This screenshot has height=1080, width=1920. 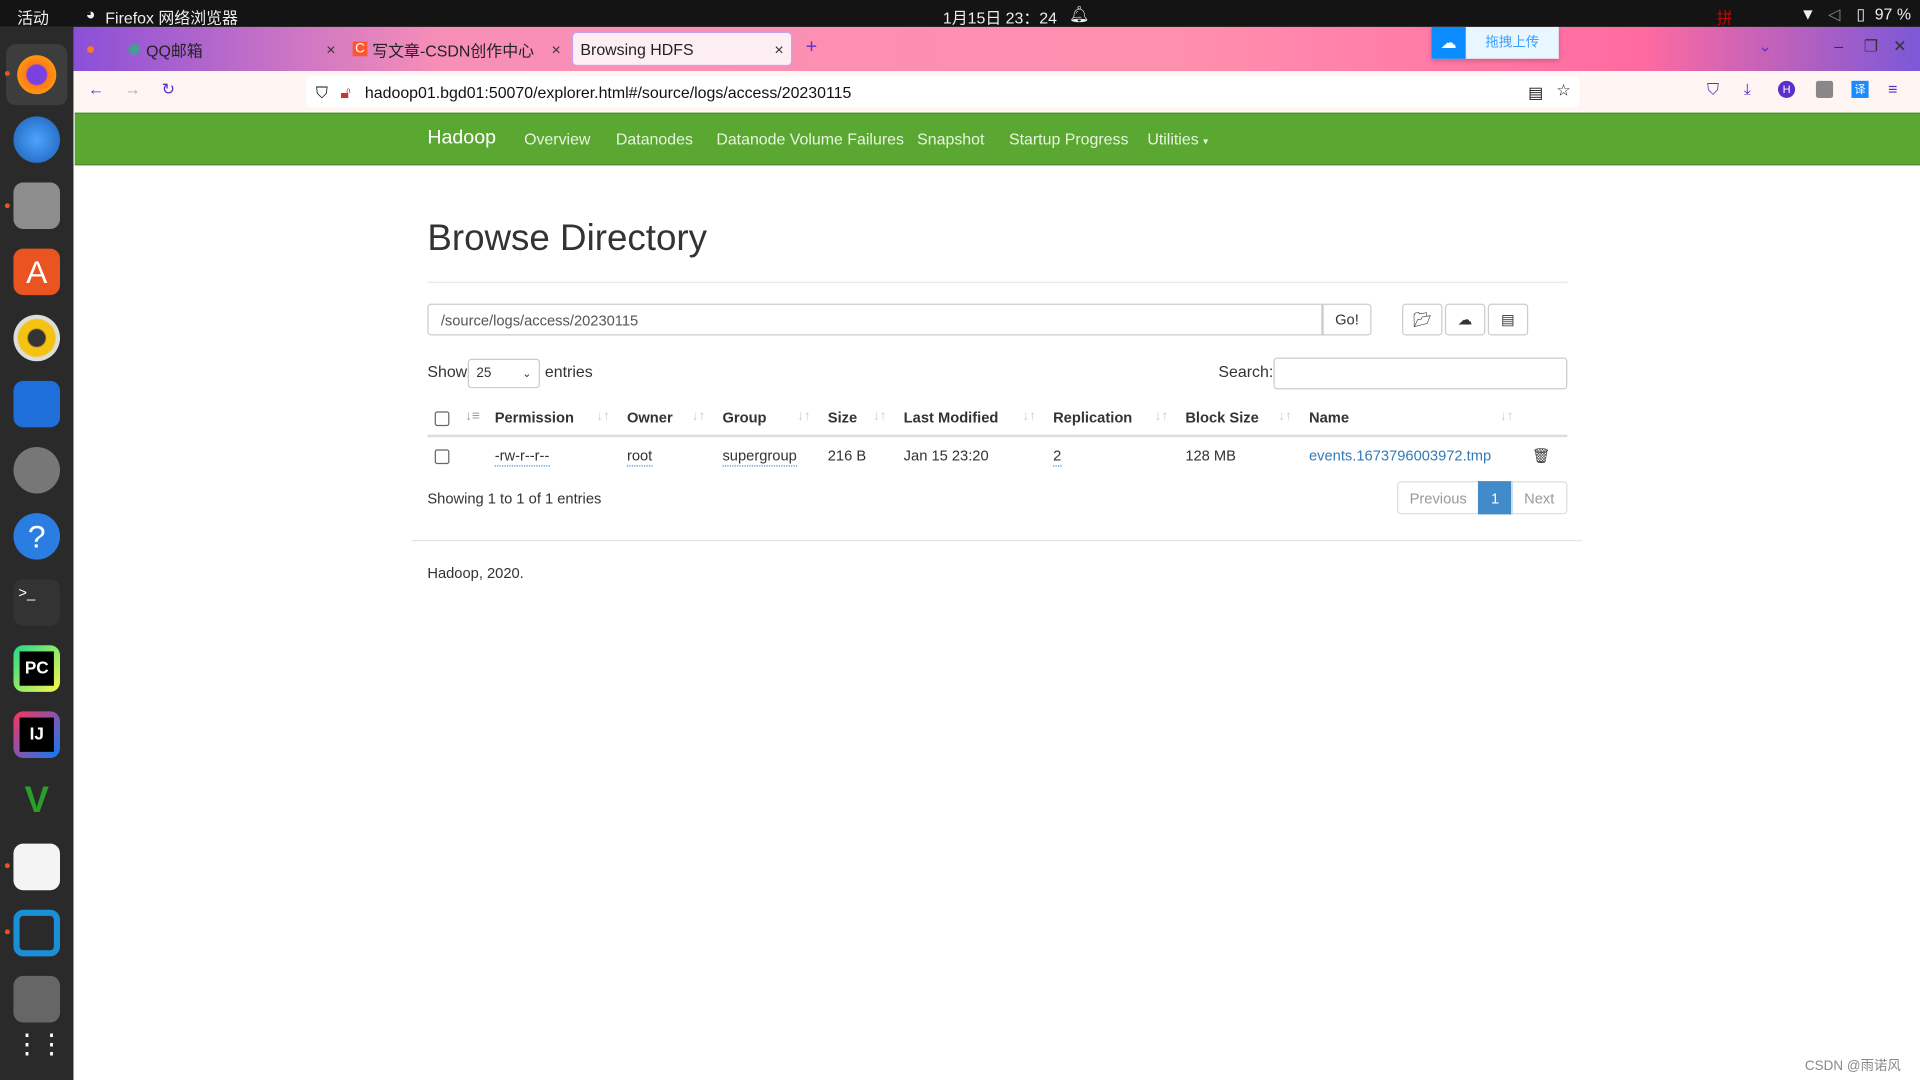 What do you see at coordinates (1210, 455) in the screenshot?
I see `cell-block-size: 128 MB` at bounding box center [1210, 455].